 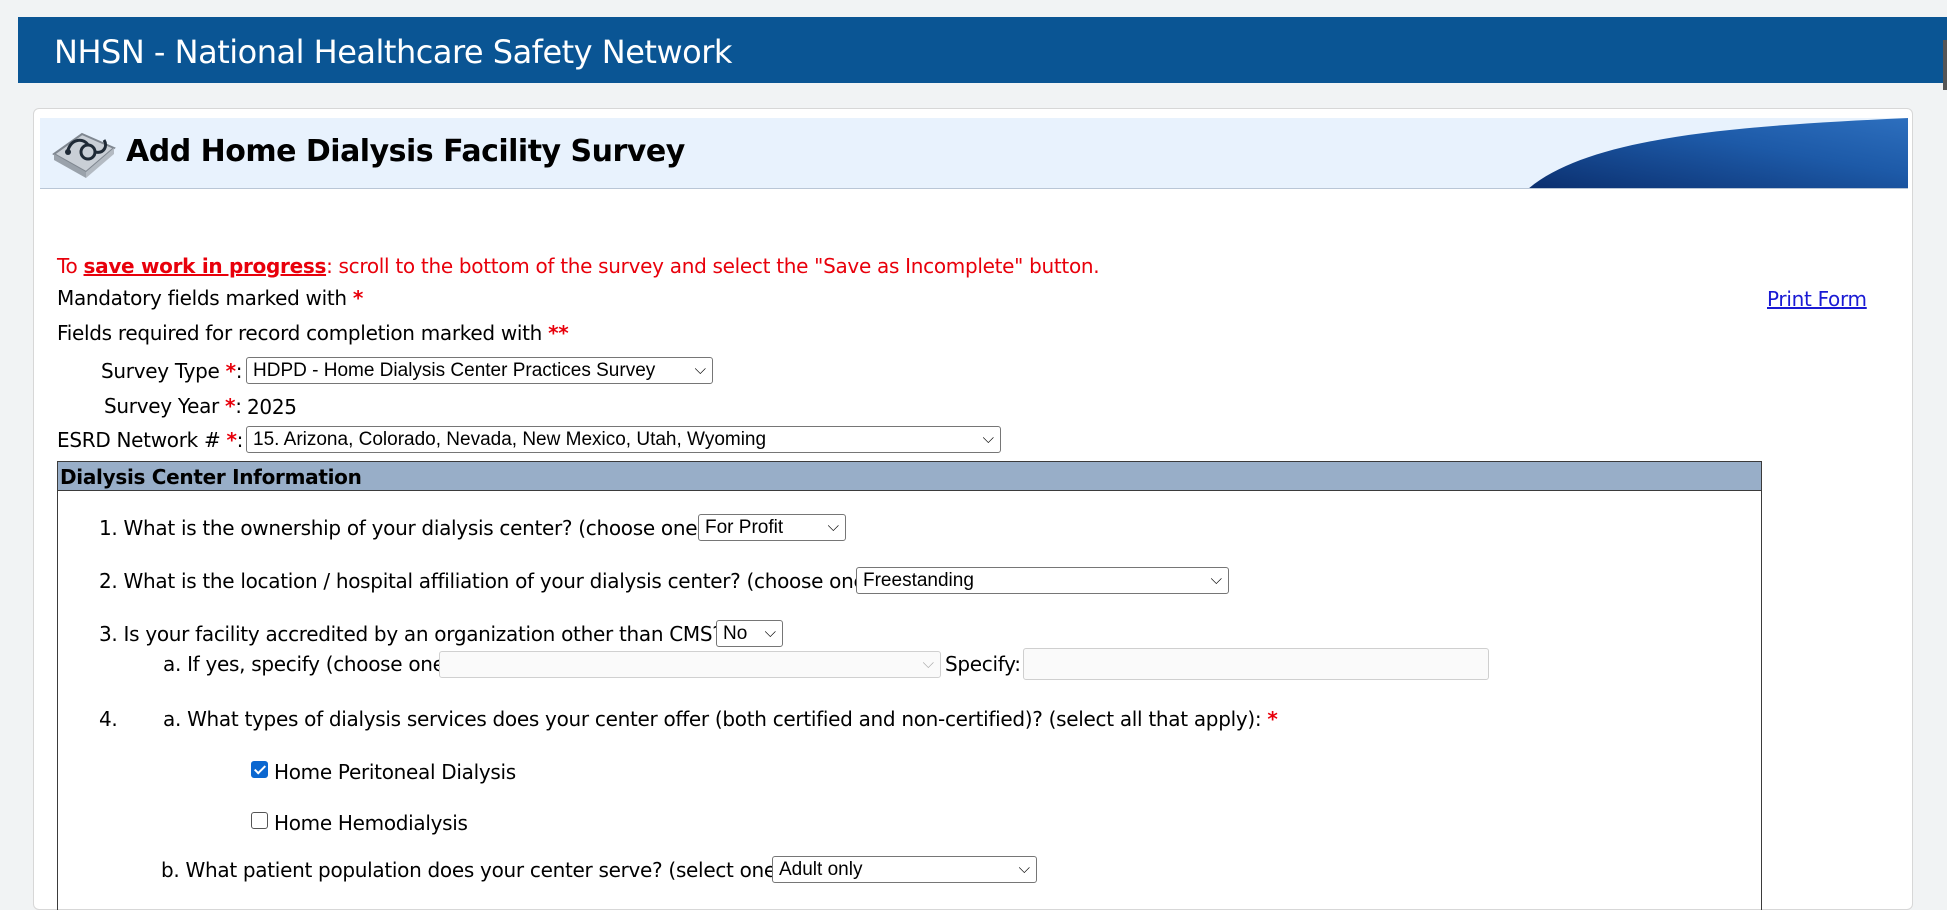 I want to click on print-form-link: Print Form, so click(x=1817, y=299).